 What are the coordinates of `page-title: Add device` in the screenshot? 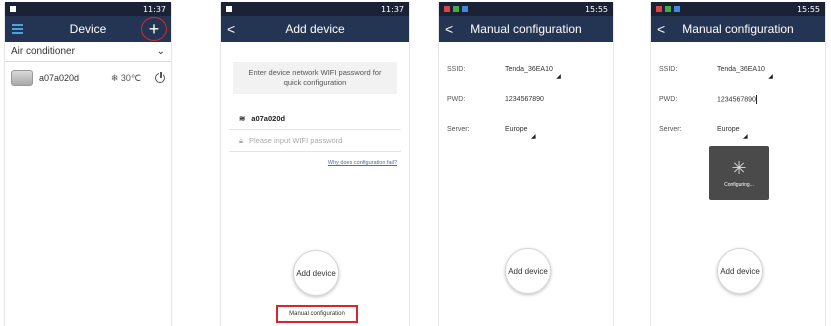 It's located at (315, 29).